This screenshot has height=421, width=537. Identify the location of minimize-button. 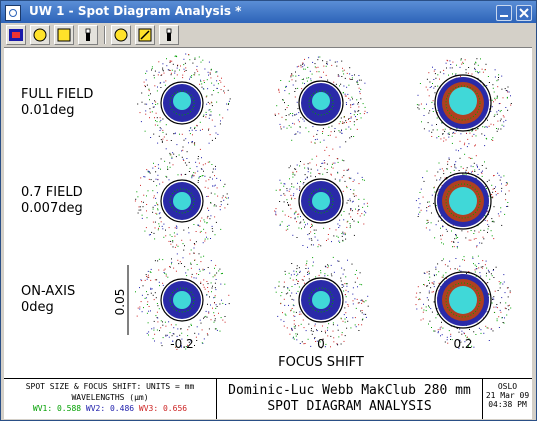
(504, 13).